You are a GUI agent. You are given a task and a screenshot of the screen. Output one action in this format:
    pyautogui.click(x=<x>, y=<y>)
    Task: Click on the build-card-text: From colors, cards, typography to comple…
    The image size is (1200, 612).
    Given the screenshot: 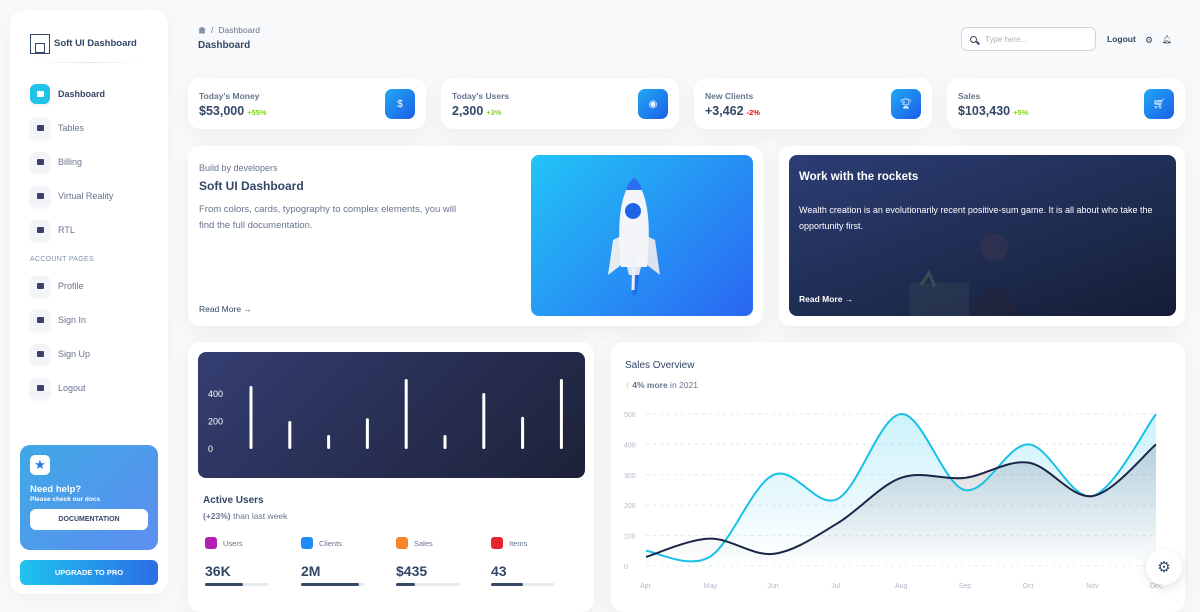 What is the action you would take?
    pyautogui.click(x=328, y=217)
    